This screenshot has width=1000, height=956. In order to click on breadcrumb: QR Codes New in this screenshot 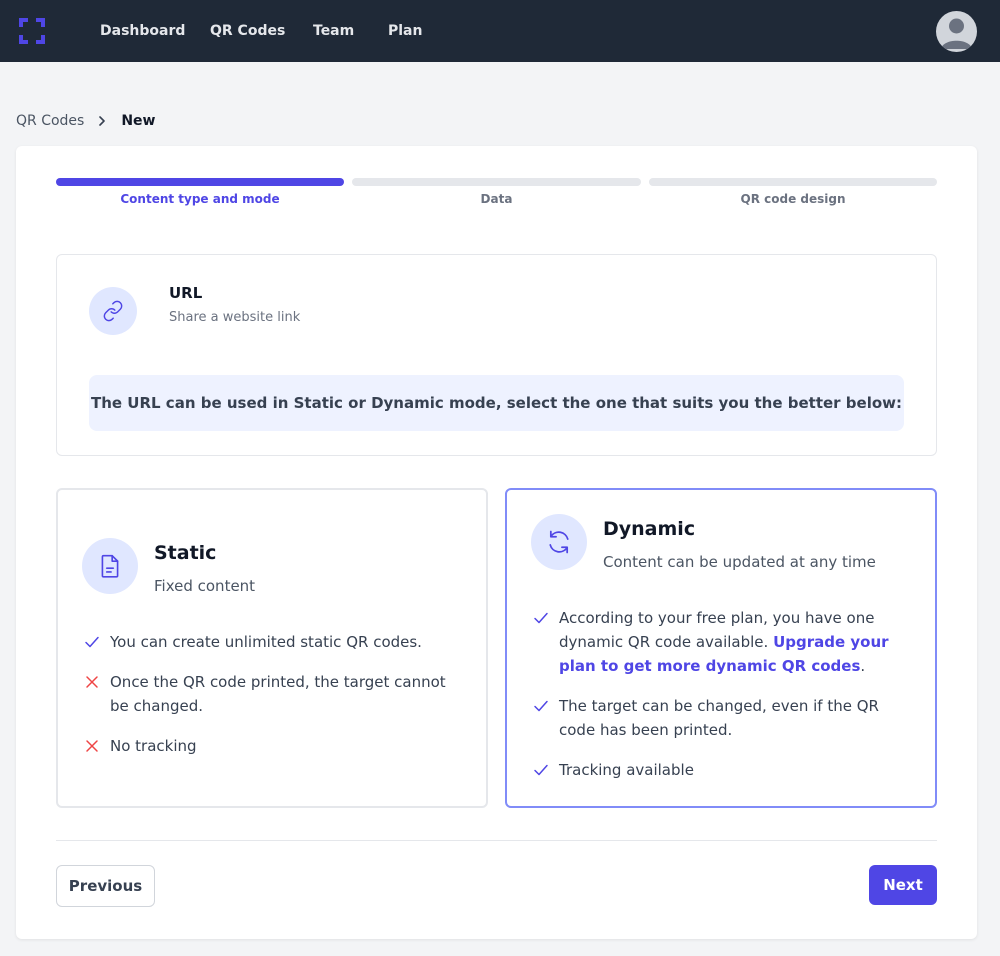, I will do `click(86, 121)`.